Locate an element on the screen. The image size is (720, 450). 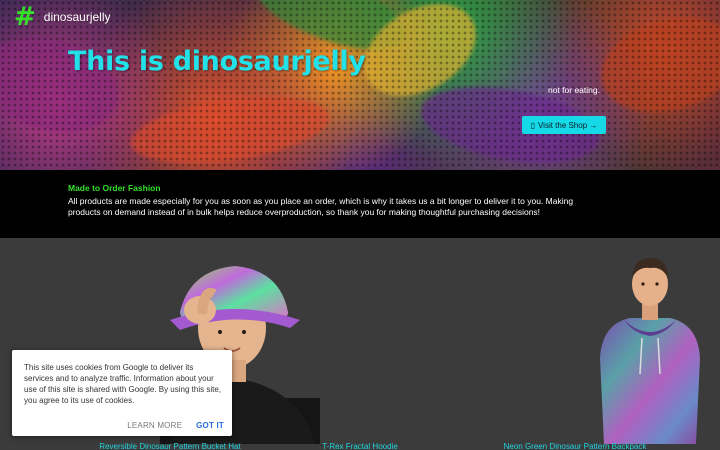
site-logo: # dinosaurjelly is located at coordinates (62, 17).